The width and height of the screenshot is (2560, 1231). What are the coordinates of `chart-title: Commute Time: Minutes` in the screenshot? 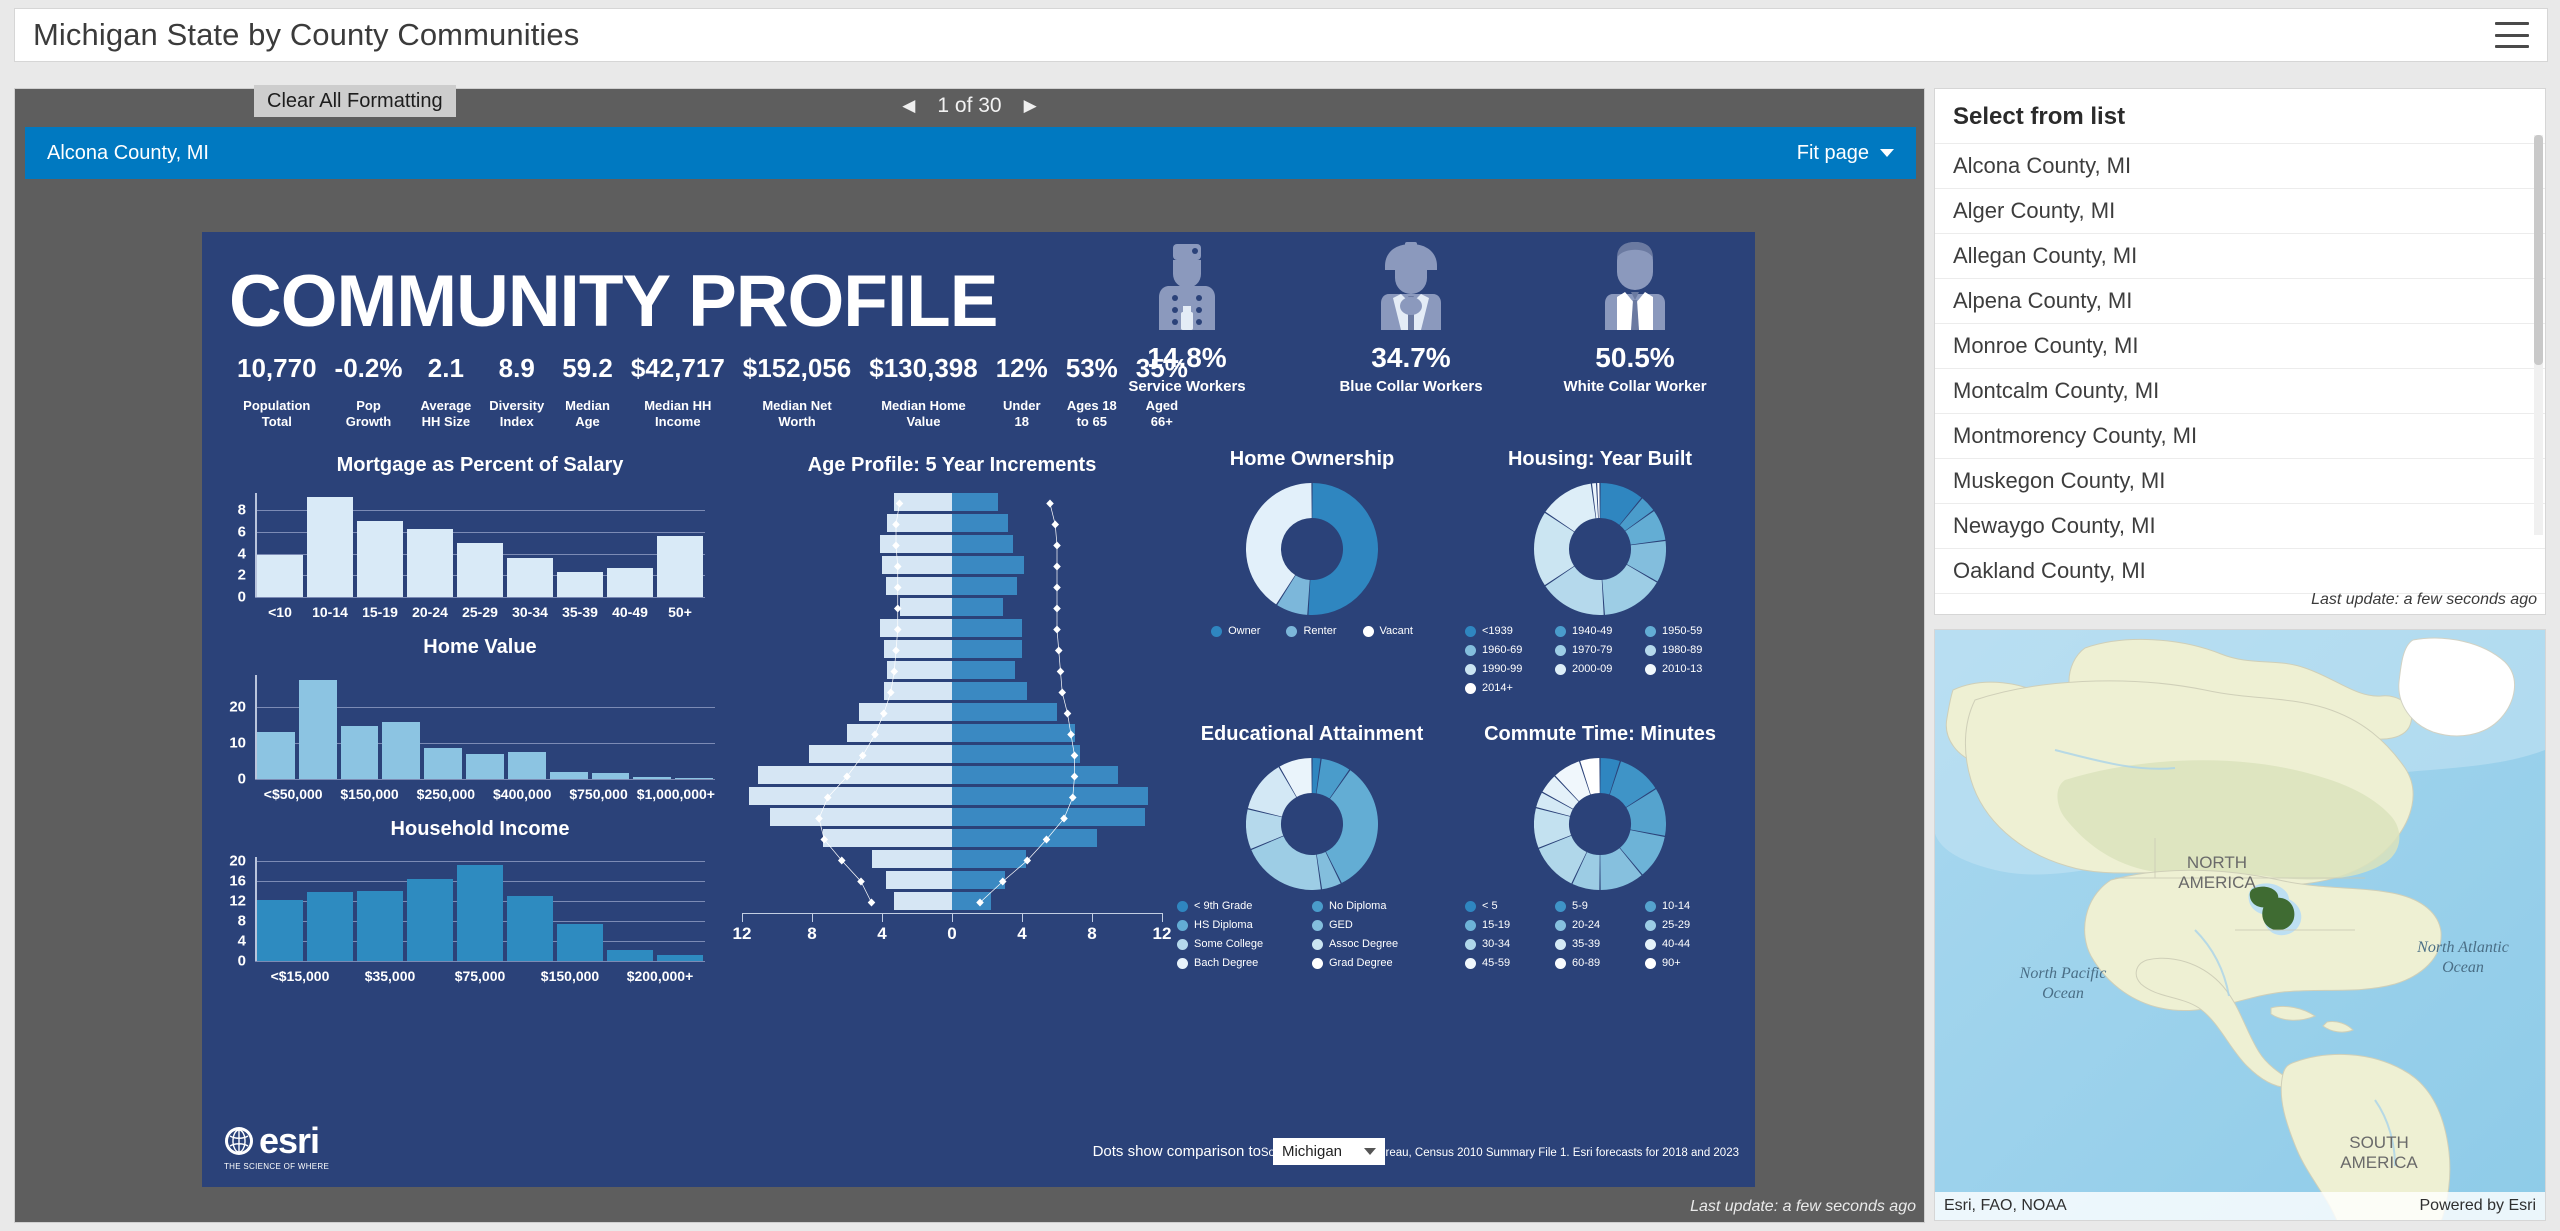 It's located at (1600, 734).